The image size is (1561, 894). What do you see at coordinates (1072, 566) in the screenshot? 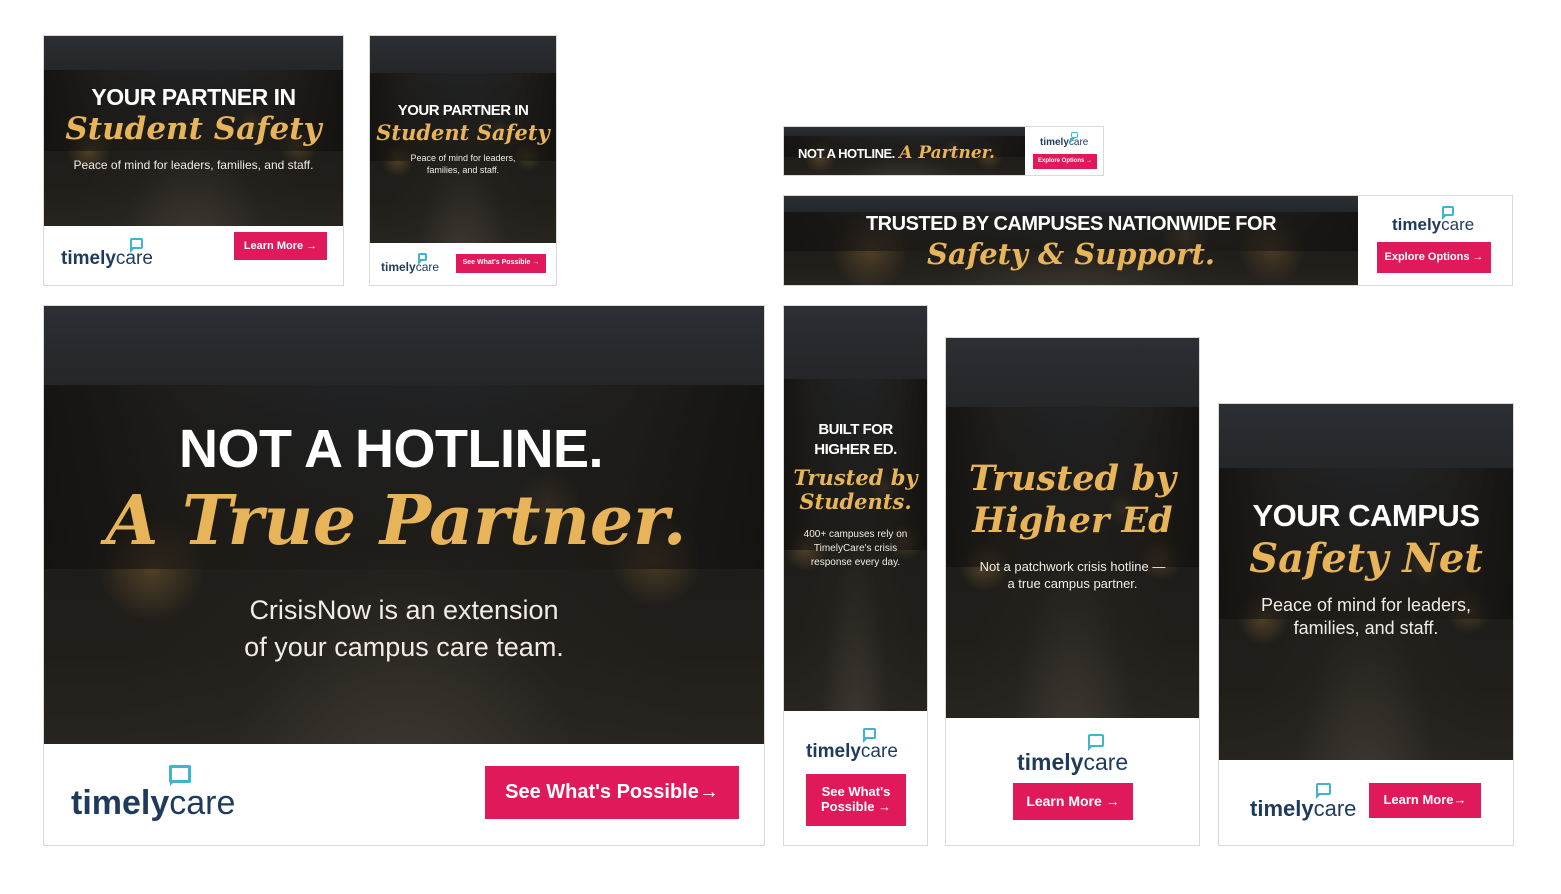
I see `subtext-line-1: Not a patchwork crisis hotline —` at bounding box center [1072, 566].